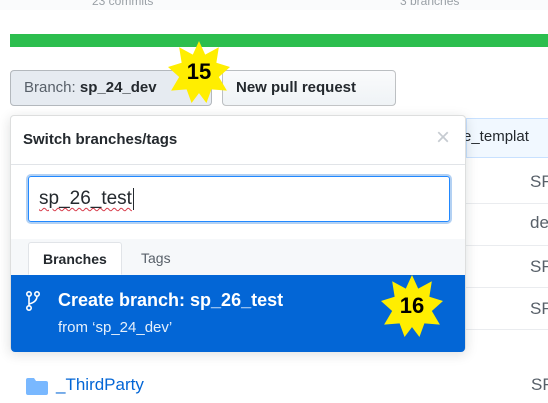 This screenshot has height=403, width=548. Describe the element at coordinates (238, 257) in the screenshot. I see `dropdown-tabs: Branches Tags` at that location.